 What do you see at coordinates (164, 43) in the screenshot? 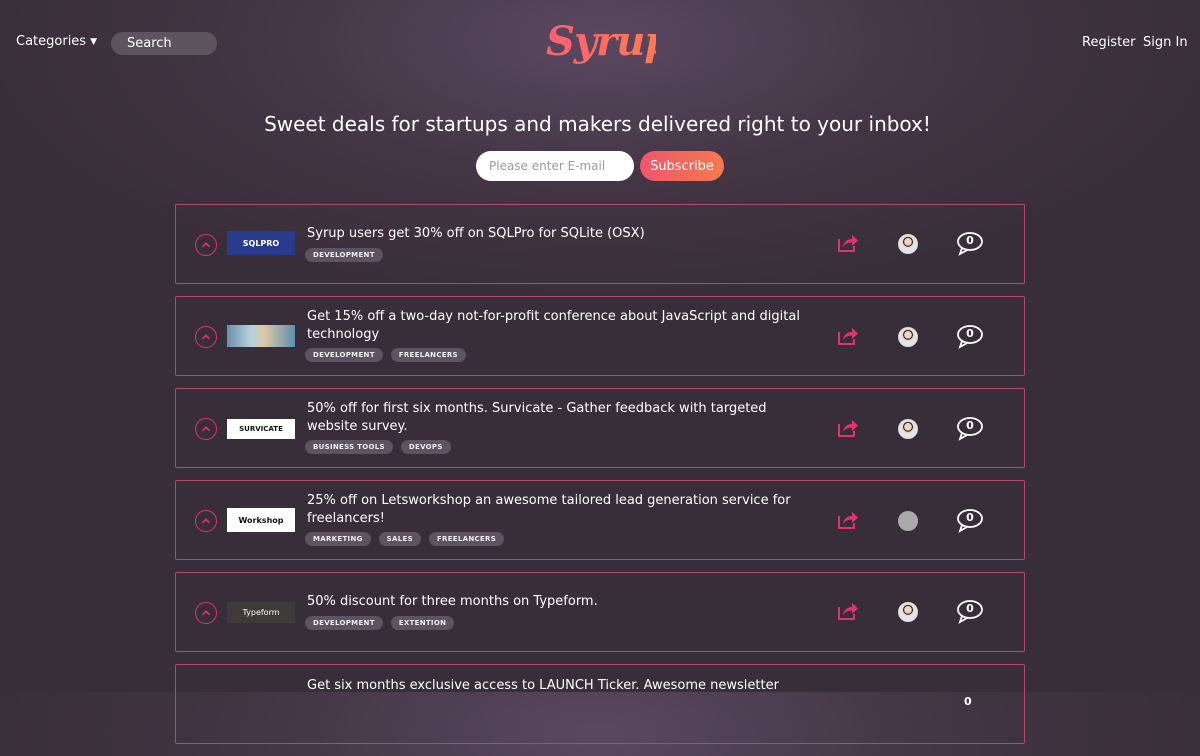
I see `search-input` at bounding box center [164, 43].